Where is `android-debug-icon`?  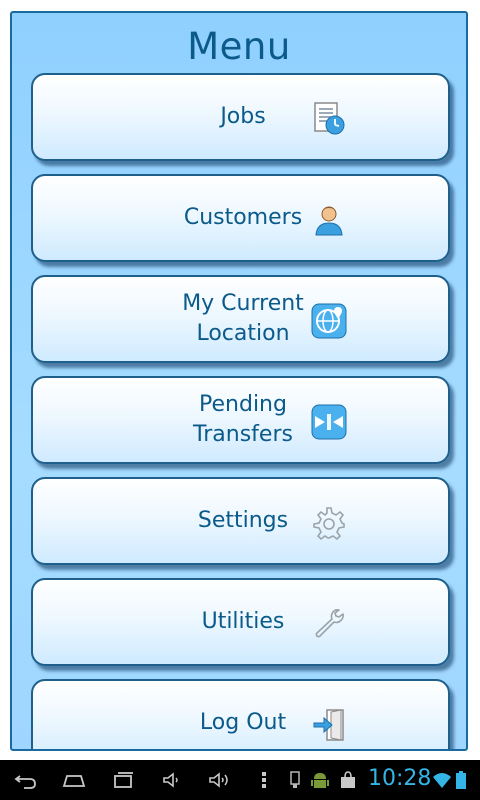 android-debug-icon is located at coordinates (320, 780).